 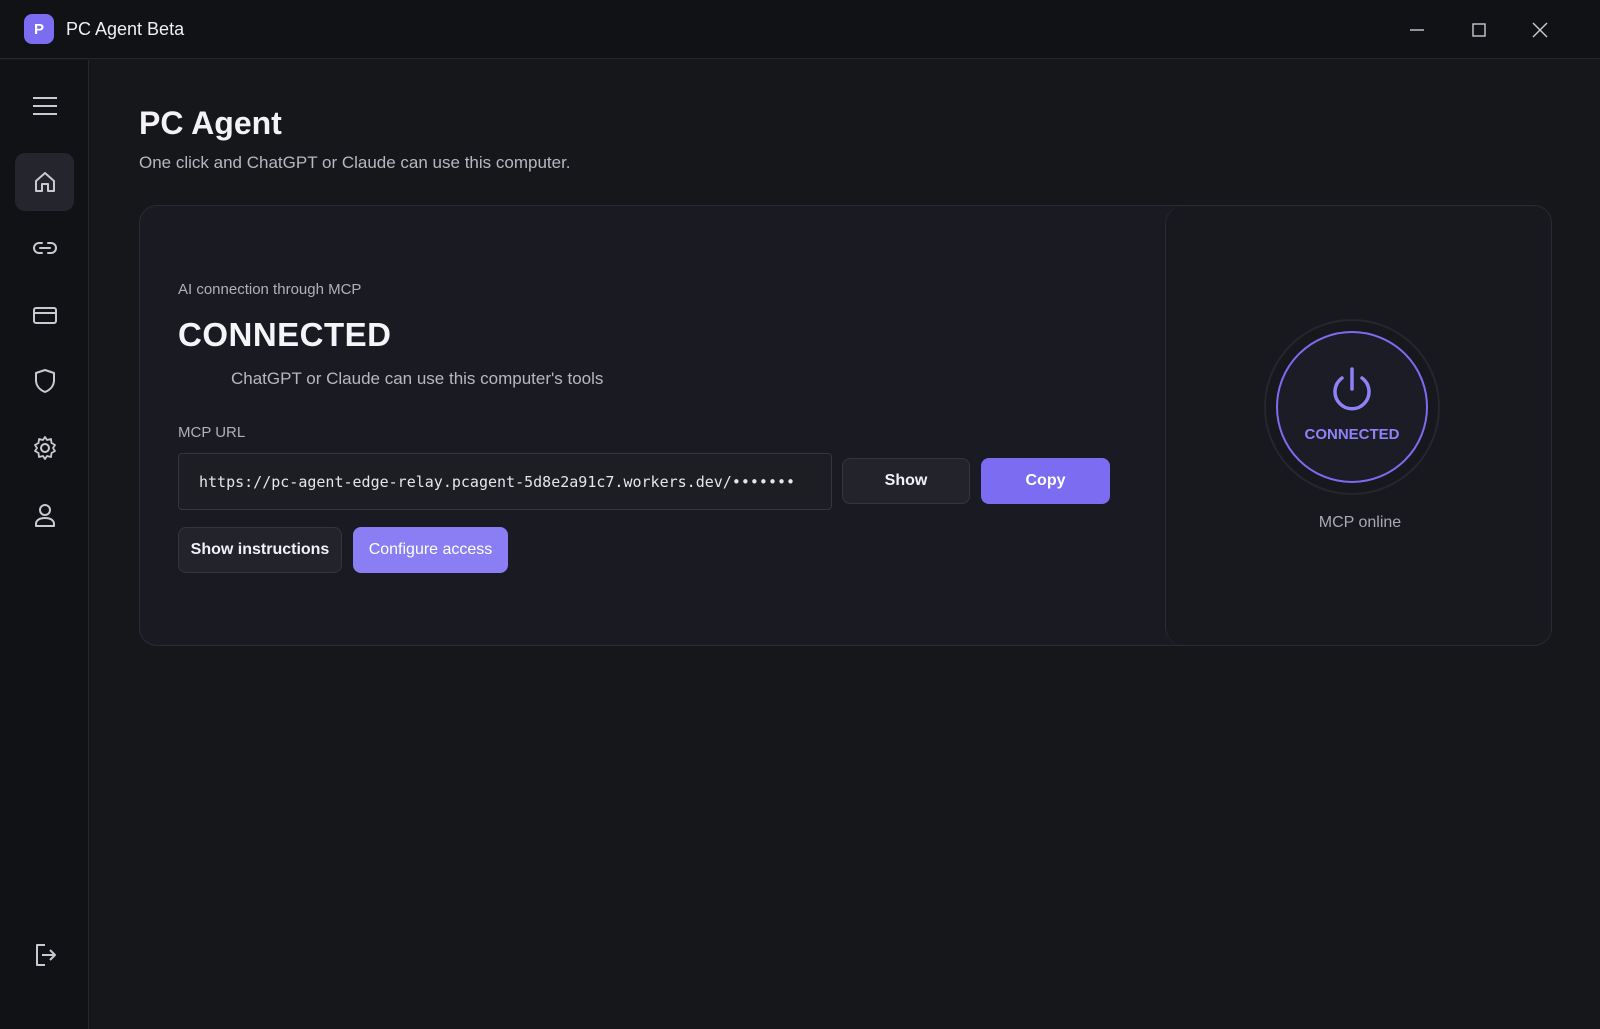 I want to click on logout-icon, so click(x=45, y=955).